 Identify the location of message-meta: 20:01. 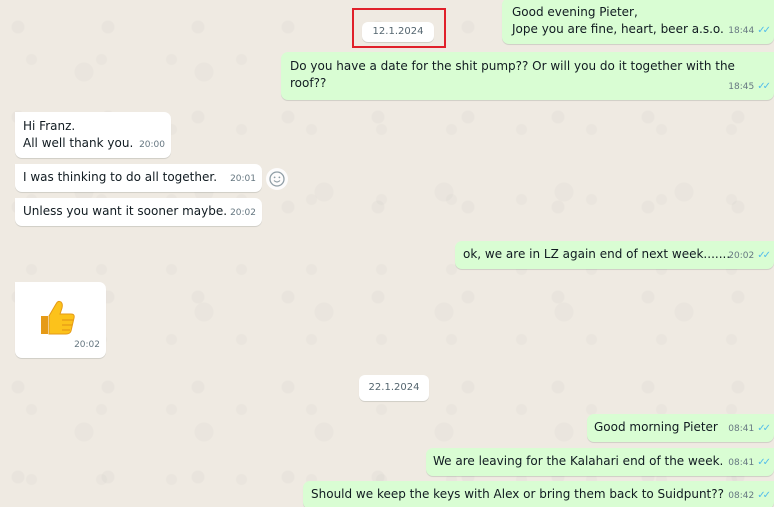
(243, 179).